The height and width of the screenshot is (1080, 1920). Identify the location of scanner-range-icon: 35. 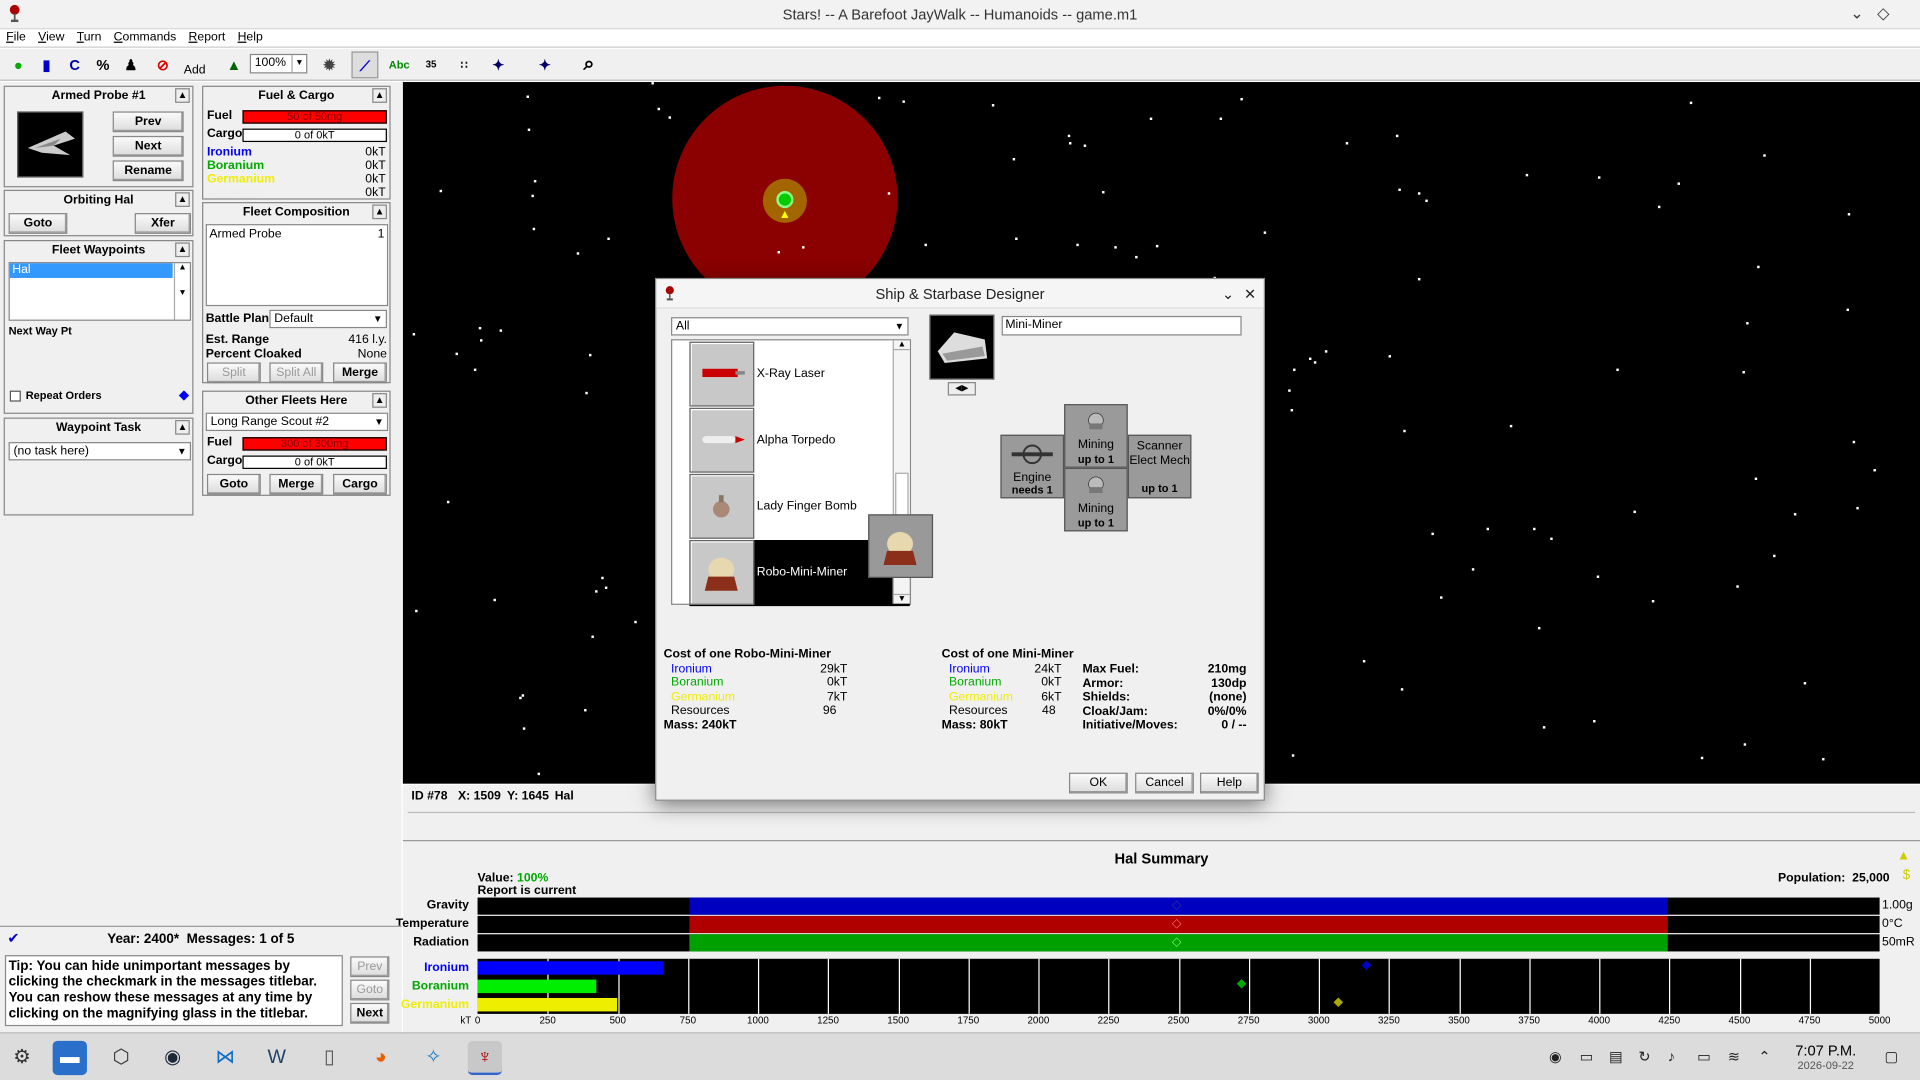
(431, 64).